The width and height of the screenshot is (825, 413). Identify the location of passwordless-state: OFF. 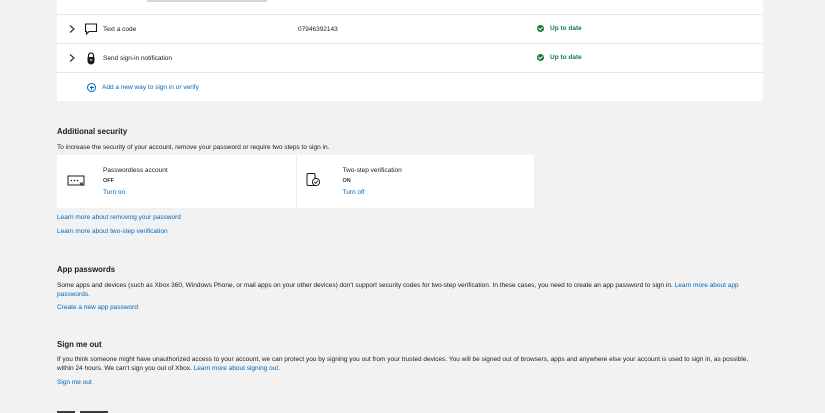
(108, 181).